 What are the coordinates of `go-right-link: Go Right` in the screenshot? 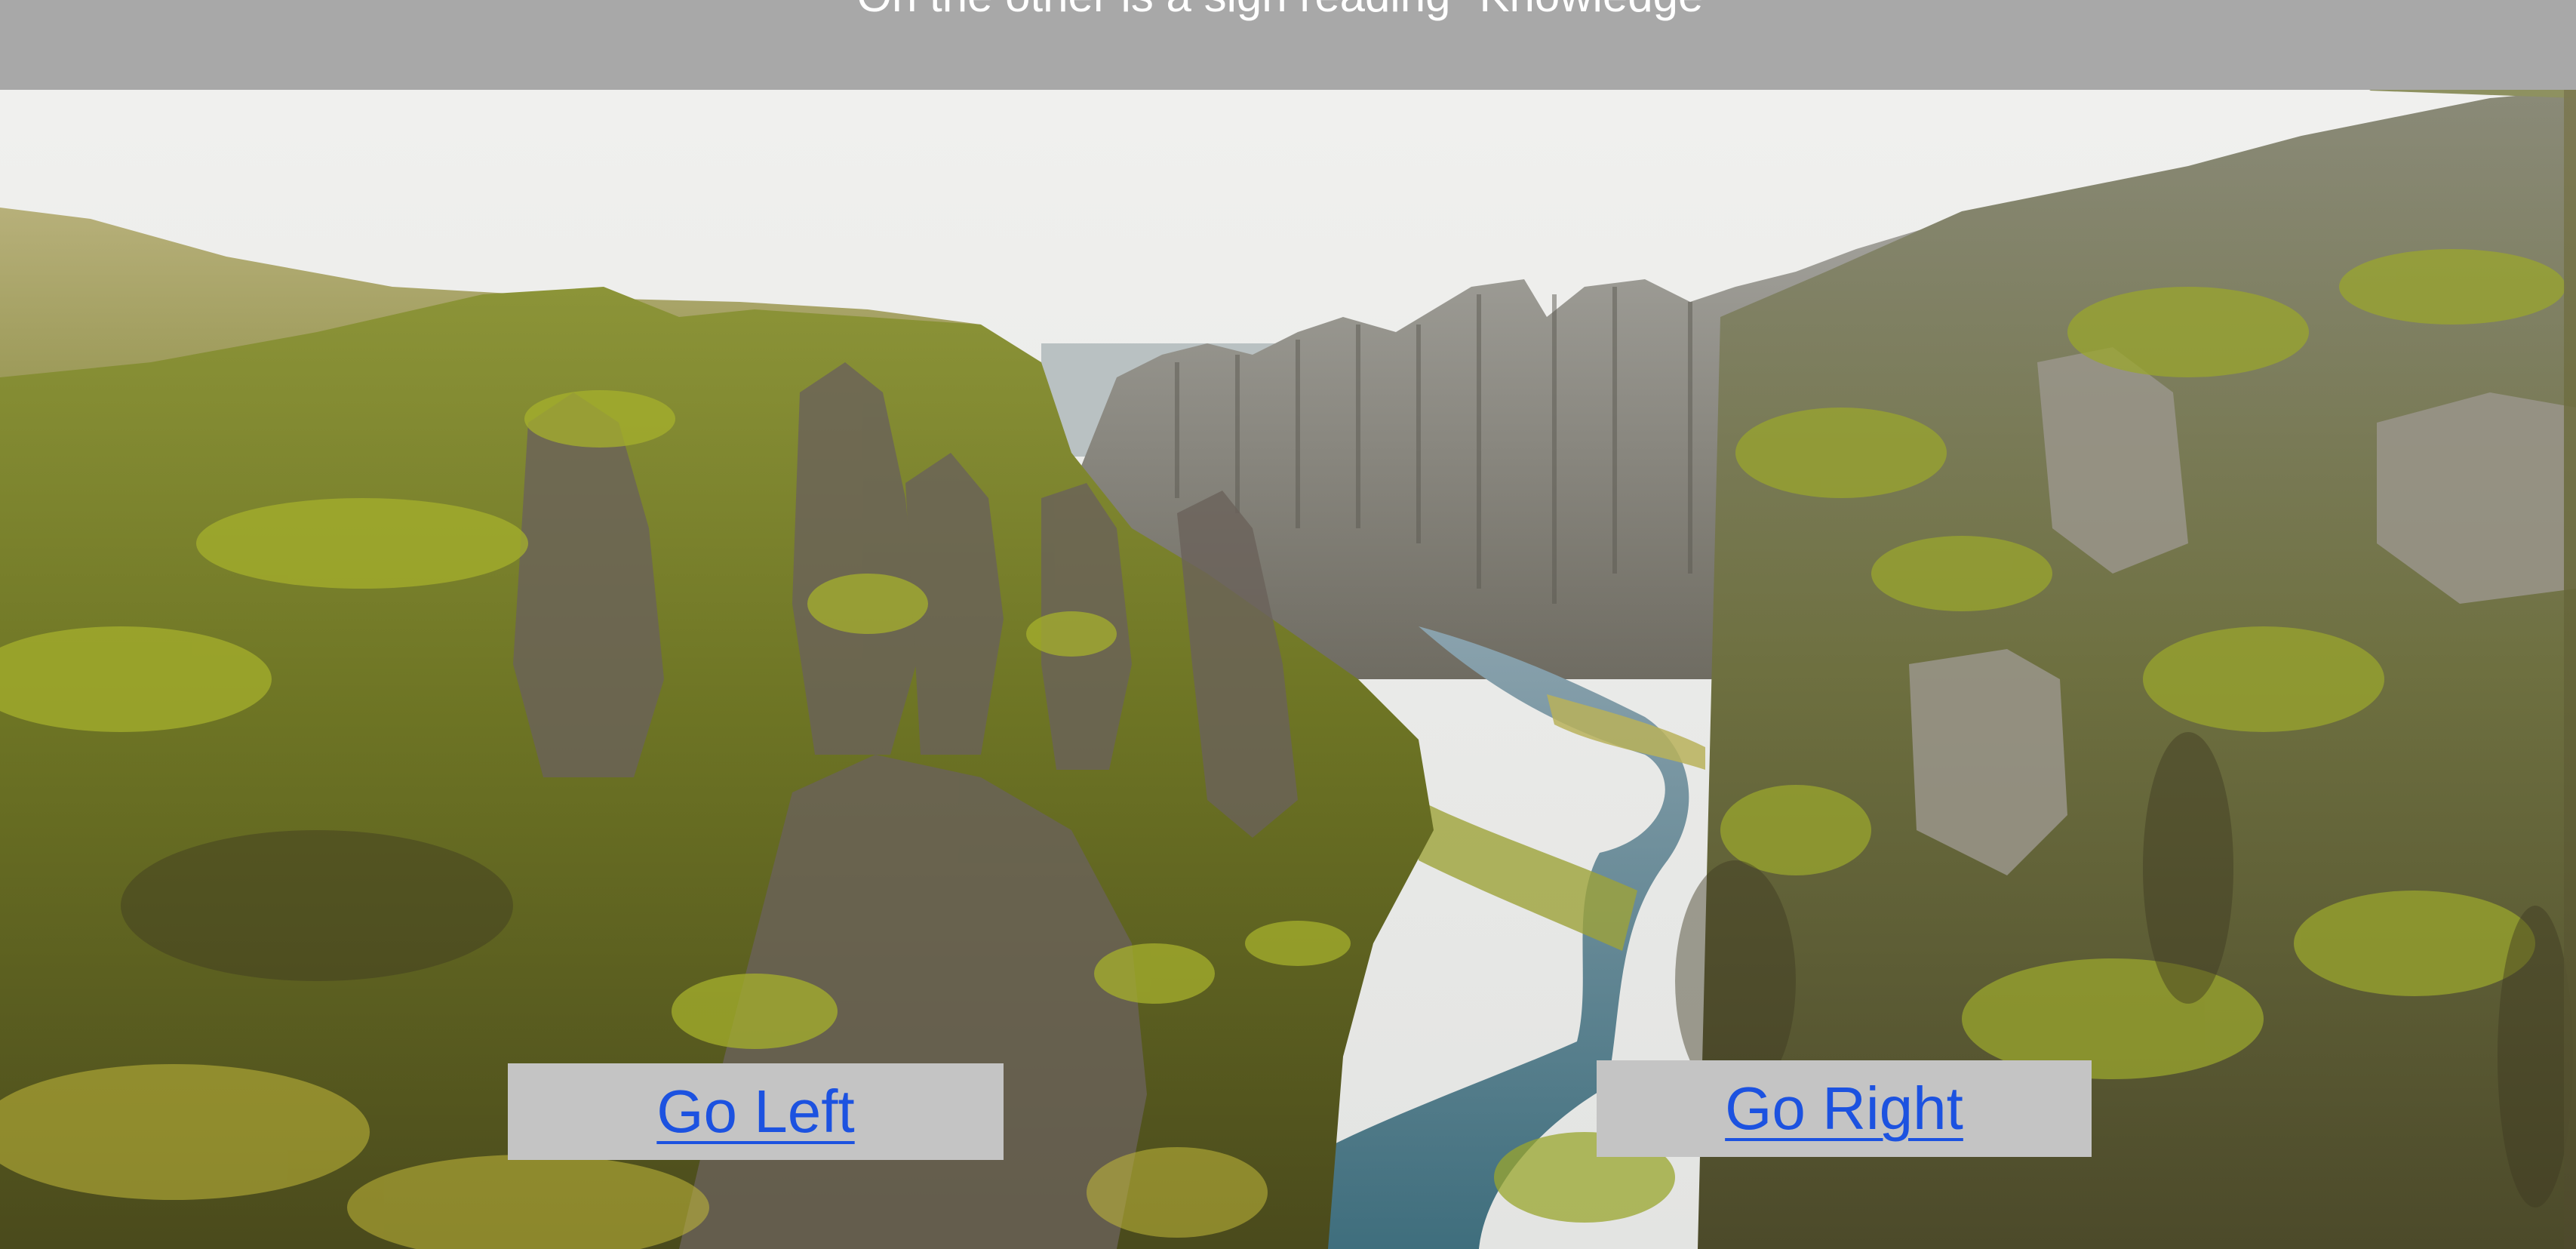 It's located at (1844, 1109).